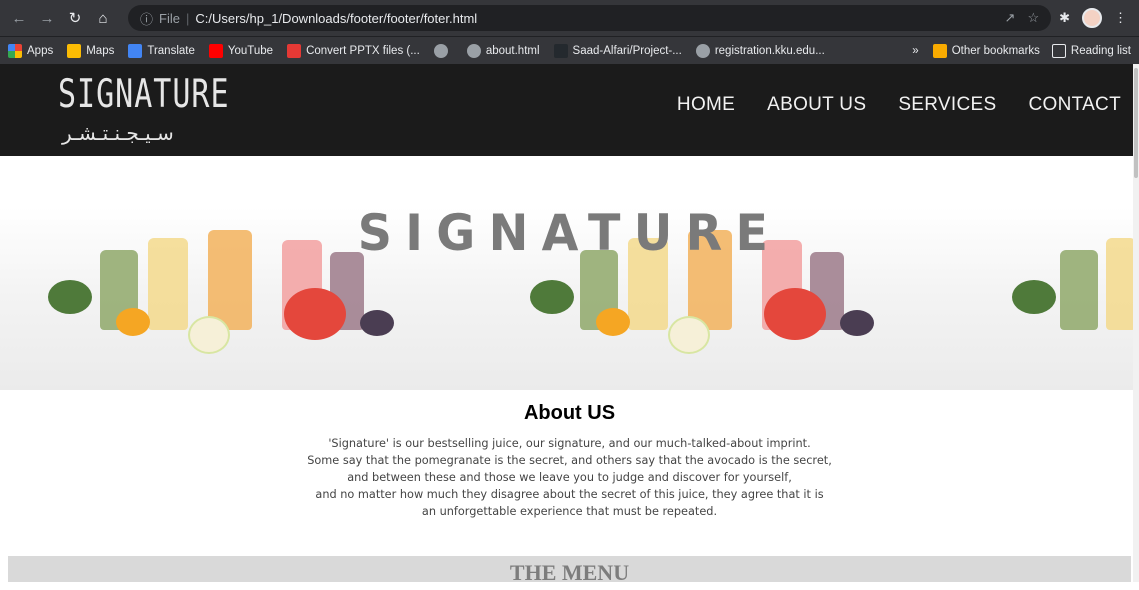 This screenshot has height=590, width=1139. I want to click on bookmark-label: Maps, so click(100, 50).